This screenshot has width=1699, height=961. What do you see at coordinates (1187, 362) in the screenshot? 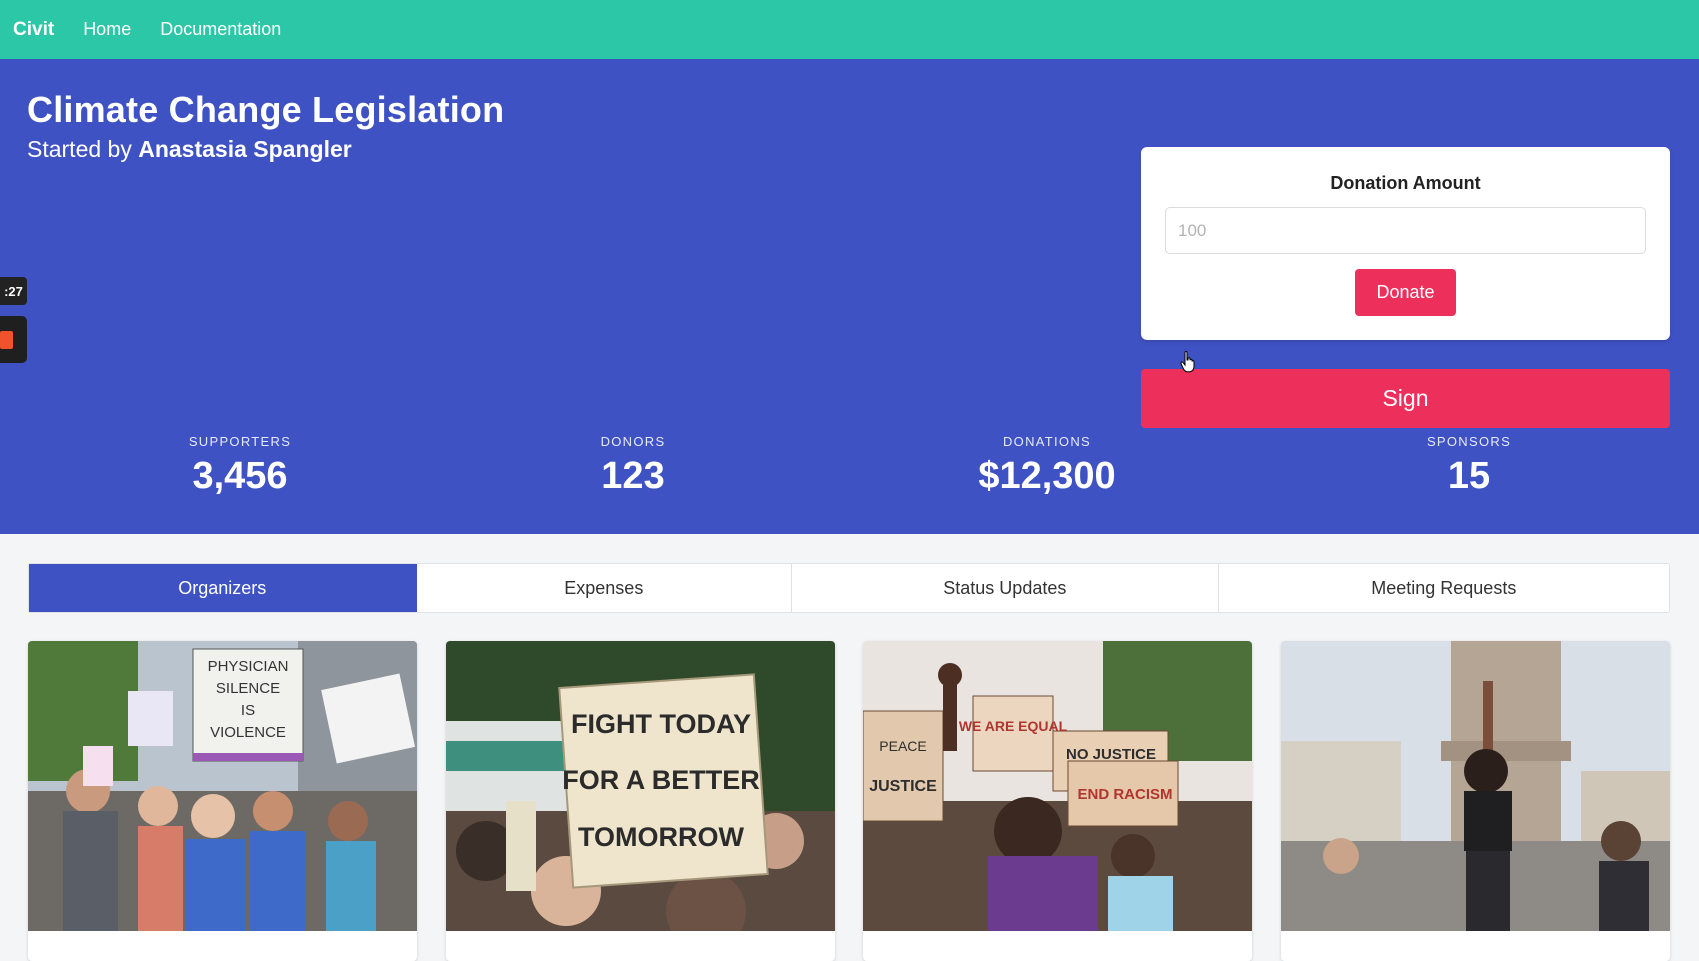
I see `hand-cursor-icon` at bounding box center [1187, 362].